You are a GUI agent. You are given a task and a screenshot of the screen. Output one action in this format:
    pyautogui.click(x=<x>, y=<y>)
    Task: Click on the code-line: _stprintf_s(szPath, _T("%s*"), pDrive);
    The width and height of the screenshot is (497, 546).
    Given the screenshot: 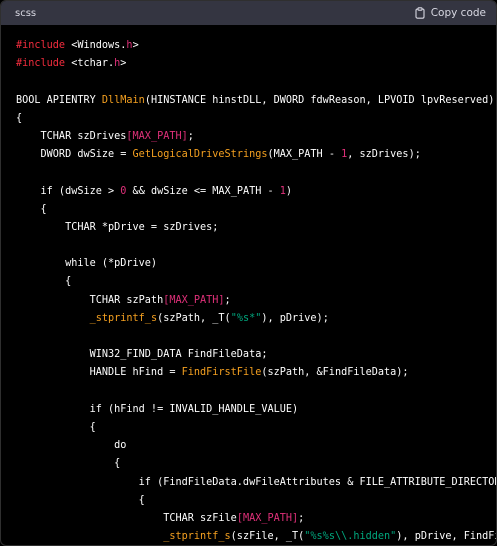 What is the action you would take?
    pyautogui.click(x=256, y=319)
    